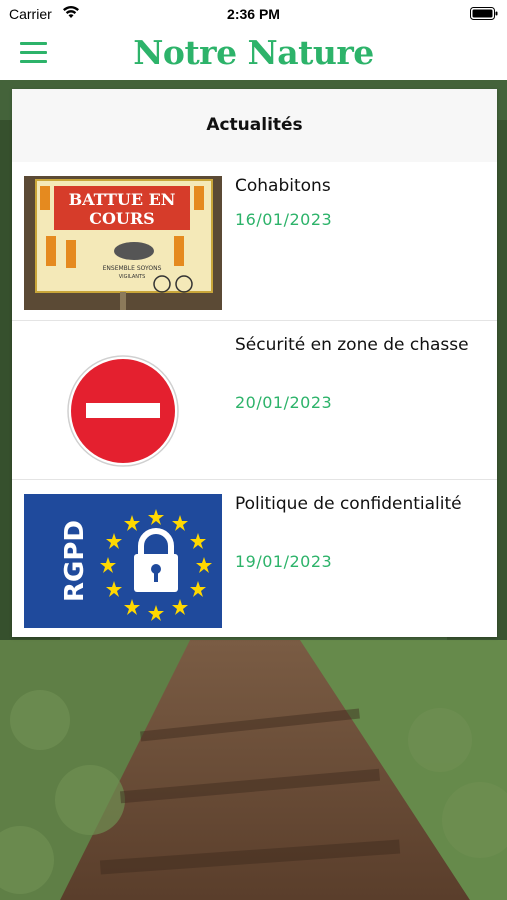 Image resolution: width=507 pixels, height=900 pixels. Describe the element at coordinates (75, 561) in the screenshot. I see `rgpd-text: RGPD` at that location.